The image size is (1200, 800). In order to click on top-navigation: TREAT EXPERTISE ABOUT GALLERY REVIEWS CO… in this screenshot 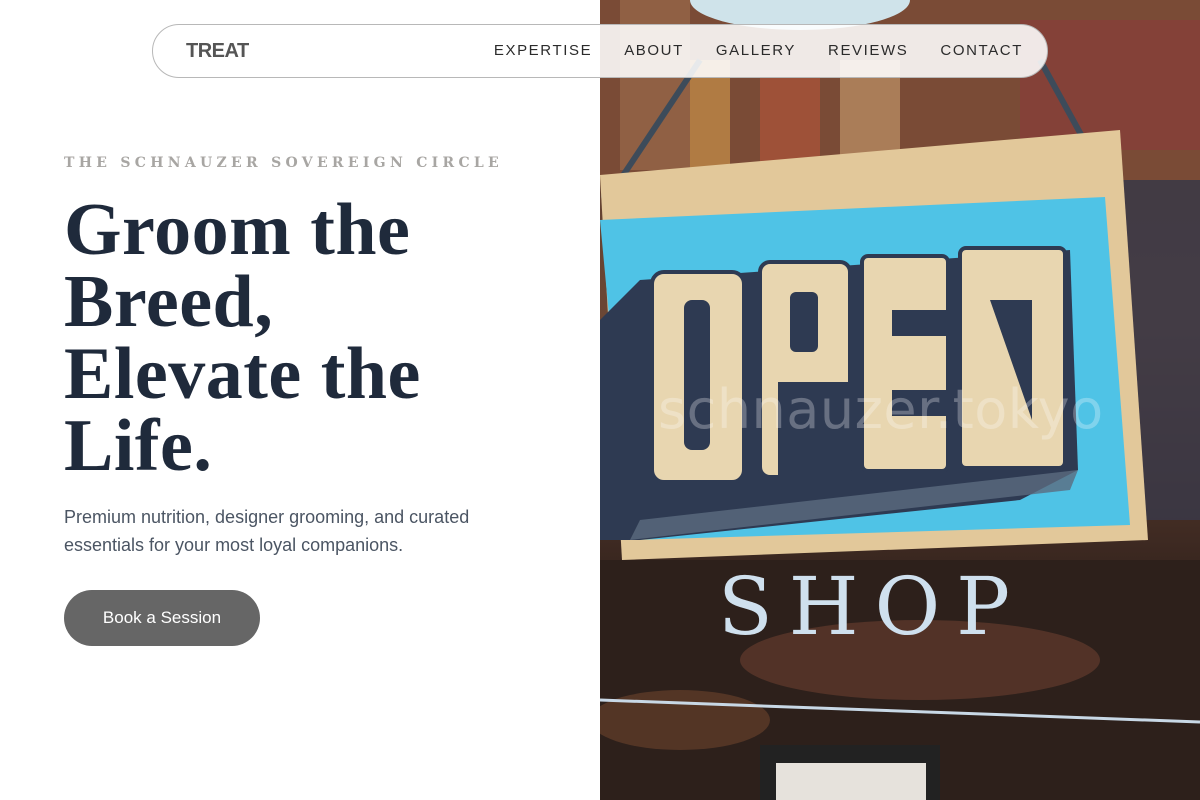, I will do `click(600, 51)`.